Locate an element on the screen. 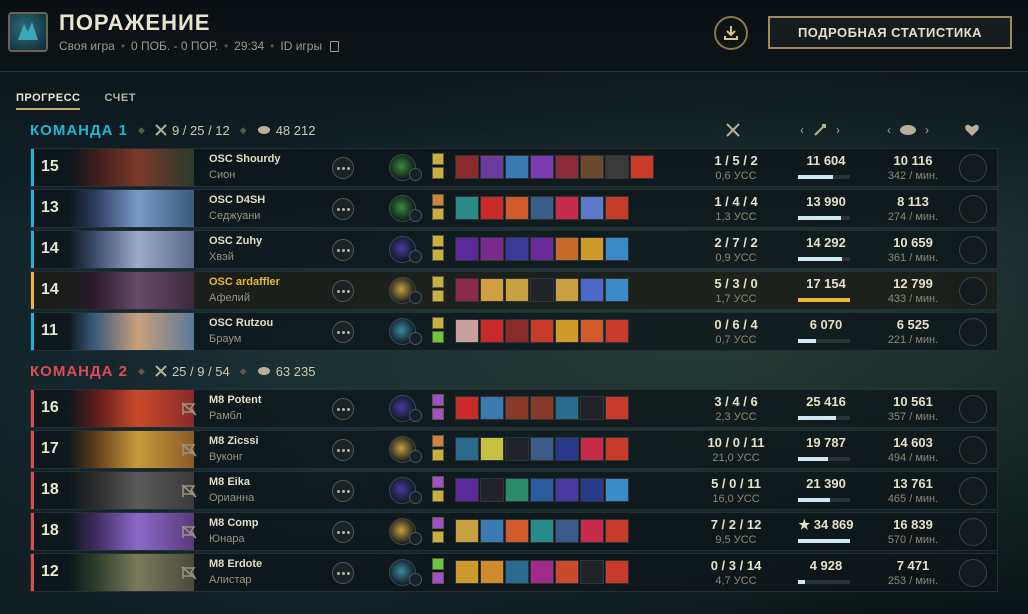  tab-progress: ПРОГРЕСС is located at coordinates (48, 101).